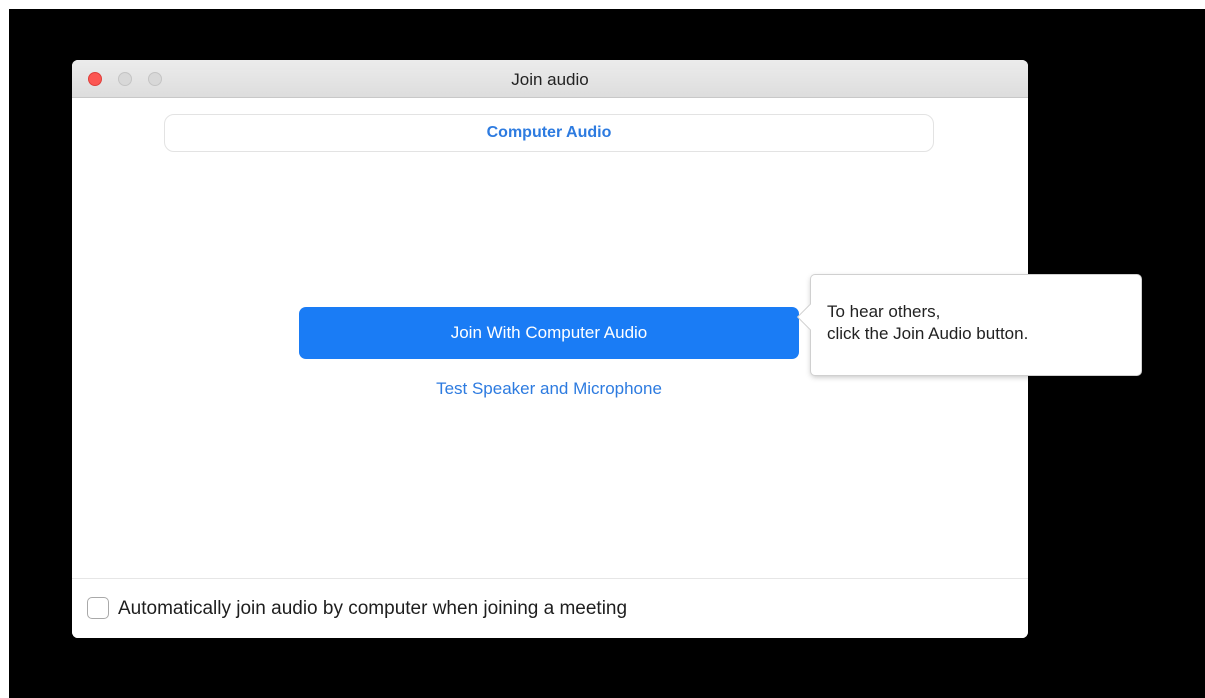 The width and height of the screenshot is (1205, 698). Describe the element at coordinates (549, 333) in the screenshot. I see `join-with-computer-audio-button: Join With Computer Audio` at that location.